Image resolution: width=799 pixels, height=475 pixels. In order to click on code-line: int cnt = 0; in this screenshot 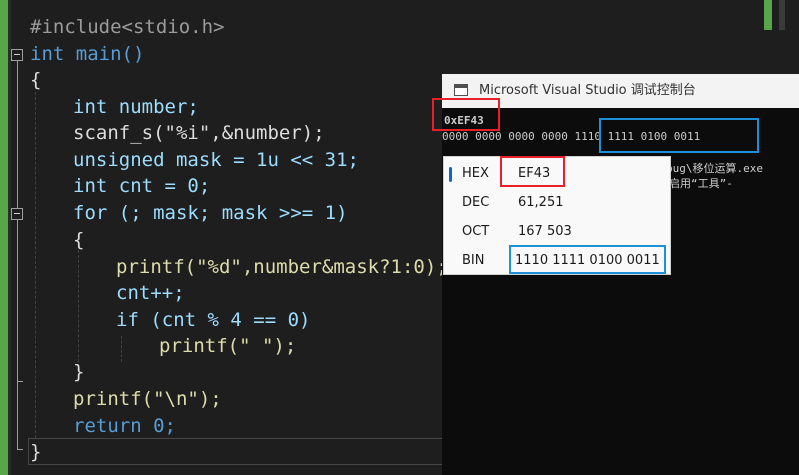, I will do `click(141, 186)`.